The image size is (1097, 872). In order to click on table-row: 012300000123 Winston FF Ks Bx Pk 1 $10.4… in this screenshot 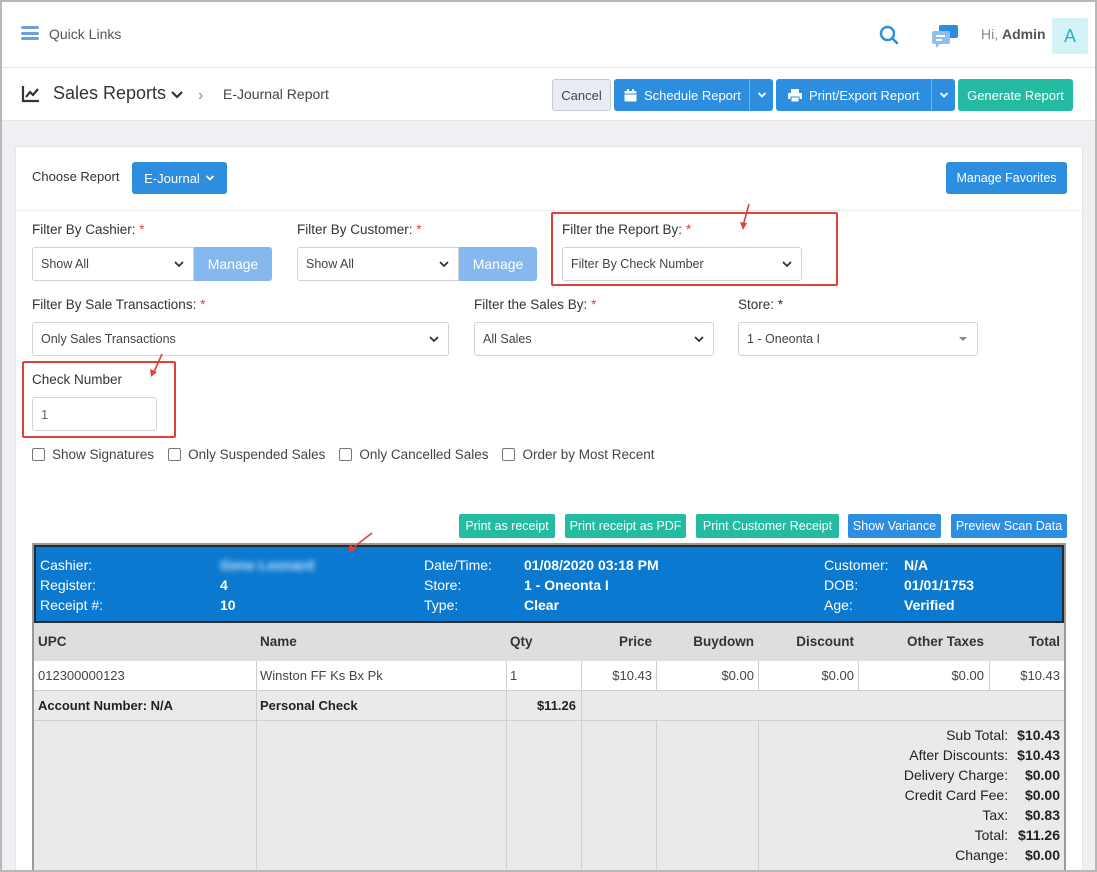, I will do `click(549, 676)`.